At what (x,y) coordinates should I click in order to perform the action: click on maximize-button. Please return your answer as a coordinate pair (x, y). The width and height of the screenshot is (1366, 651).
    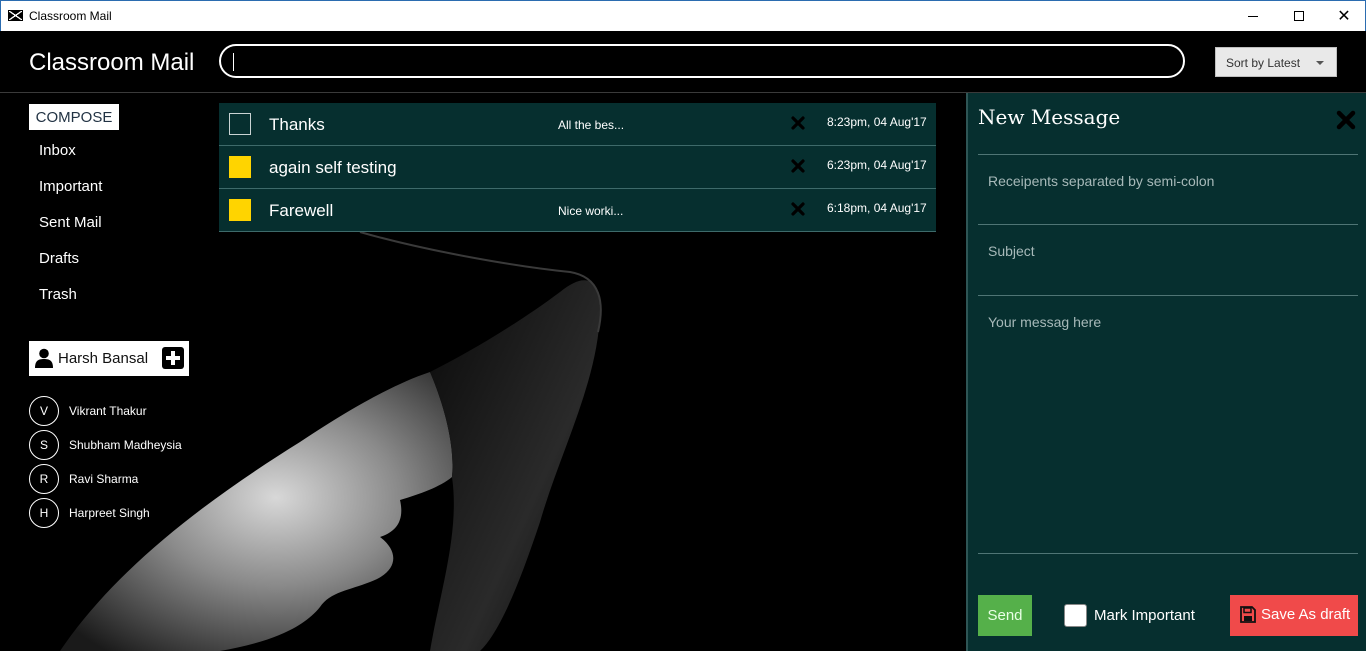
    Looking at the image, I should click on (1299, 16).